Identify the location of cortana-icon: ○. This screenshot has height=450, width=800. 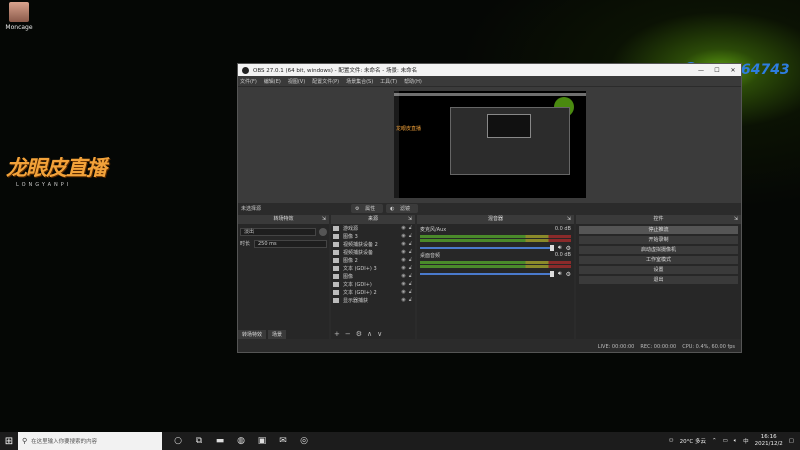
(178, 441).